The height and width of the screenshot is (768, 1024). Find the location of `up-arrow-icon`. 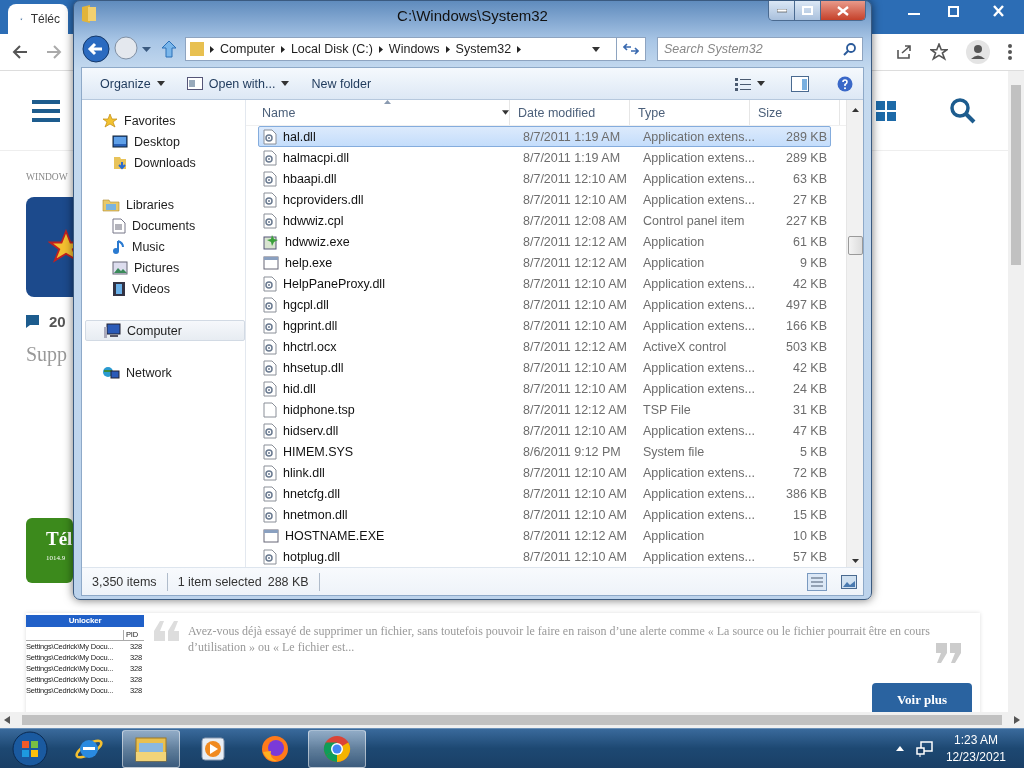

up-arrow-icon is located at coordinates (169, 49).